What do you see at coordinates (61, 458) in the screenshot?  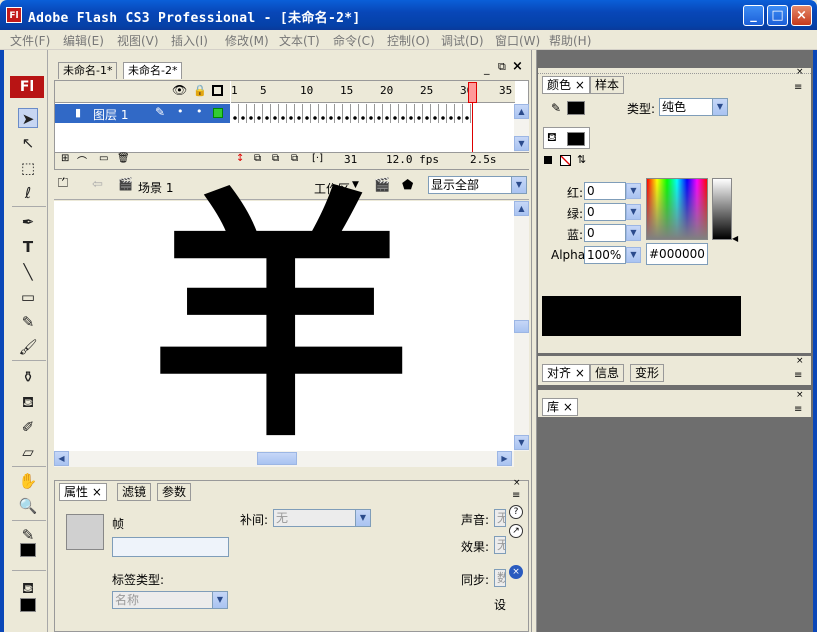 I see `scroll-left-icon: ◀` at bounding box center [61, 458].